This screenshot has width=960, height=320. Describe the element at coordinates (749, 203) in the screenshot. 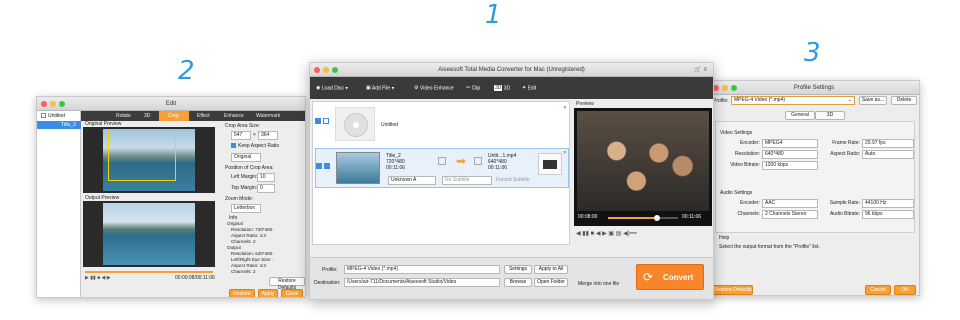

I see `audio-encoder-label: Encoder:` at that location.